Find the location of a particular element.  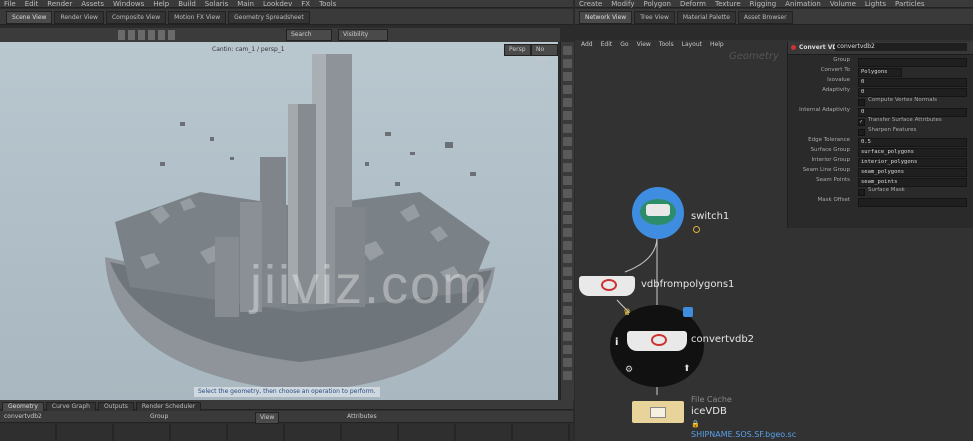

shelf-tab-volume: Volume is located at coordinates (843, 4).